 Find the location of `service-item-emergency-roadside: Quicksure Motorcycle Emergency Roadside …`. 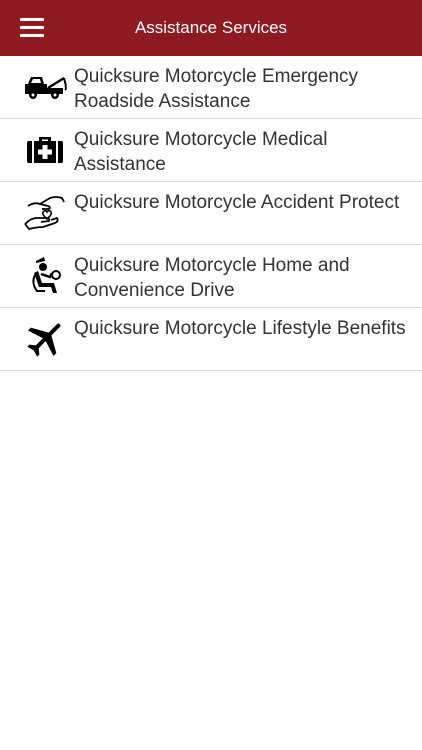

service-item-emergency-roadside: Quicksure Motorcycle Emergency Roadside … is located at coordinates (211, 87).